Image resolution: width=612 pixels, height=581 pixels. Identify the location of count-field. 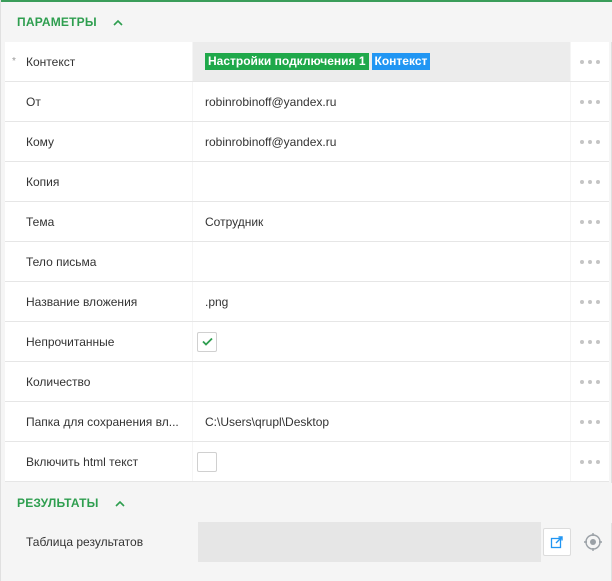
(381, 381).